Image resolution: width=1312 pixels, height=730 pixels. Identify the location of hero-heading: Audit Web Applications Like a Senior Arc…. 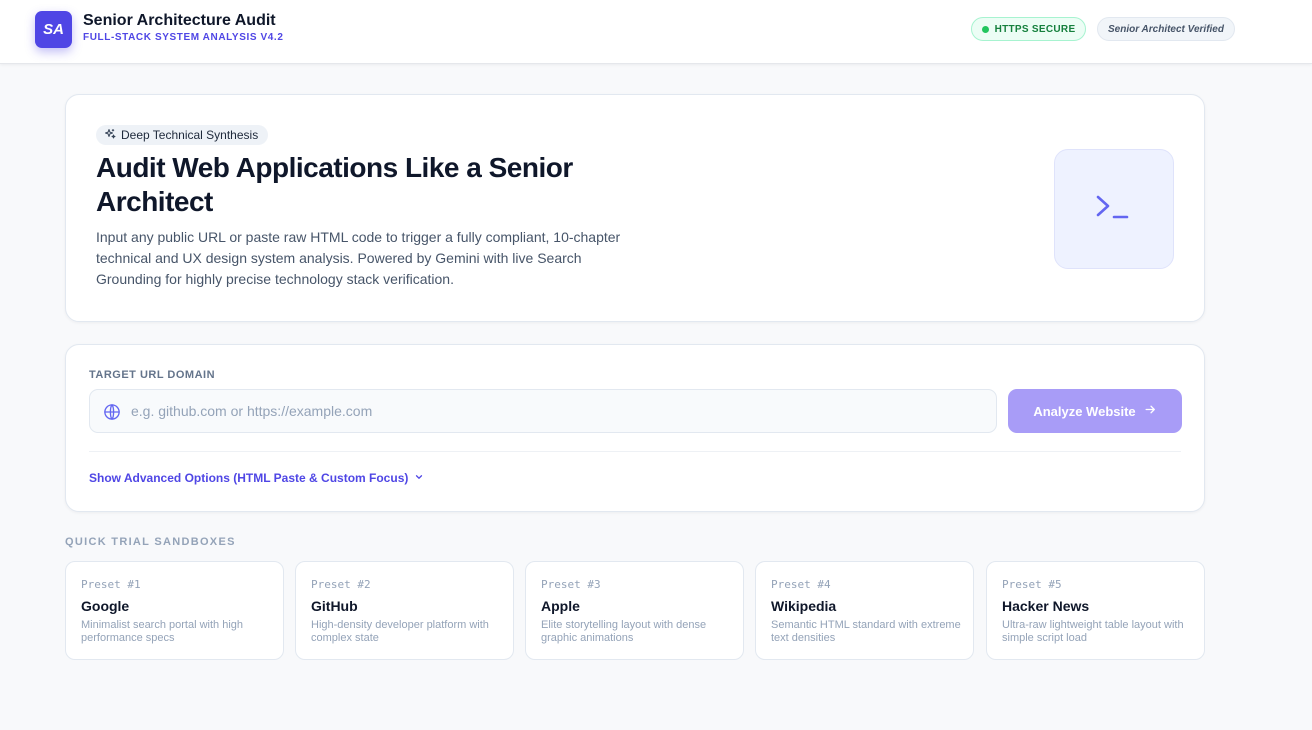
(334, 184).